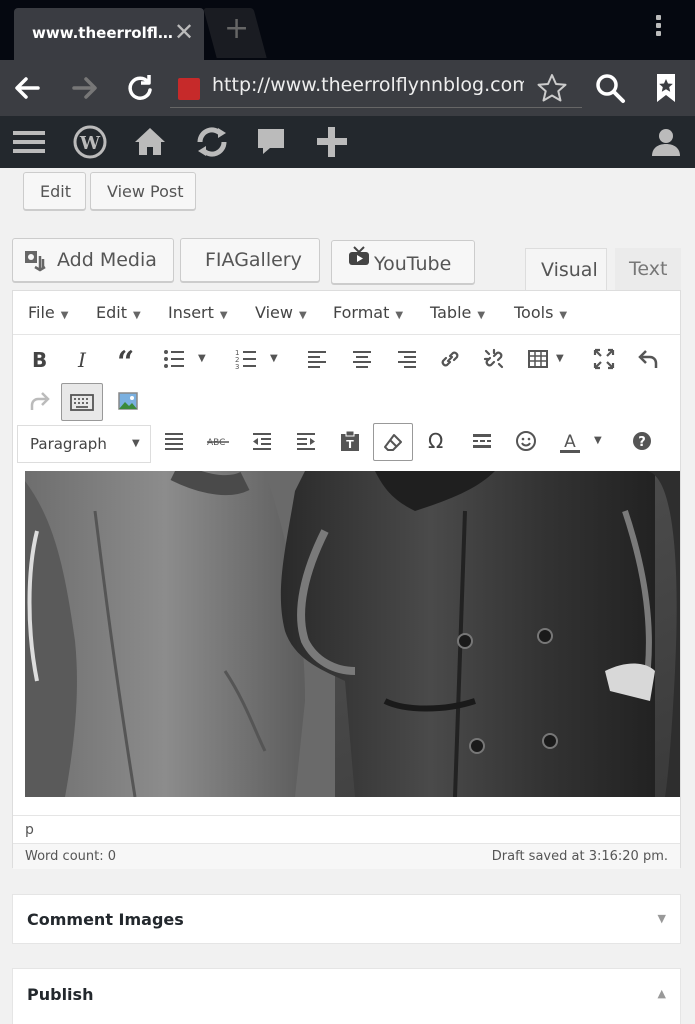 The height and width of the screenshot is (1024, 695). Describe the element at coordinates (272, 142) in the screenshot. I see `comments-icon` at that location.